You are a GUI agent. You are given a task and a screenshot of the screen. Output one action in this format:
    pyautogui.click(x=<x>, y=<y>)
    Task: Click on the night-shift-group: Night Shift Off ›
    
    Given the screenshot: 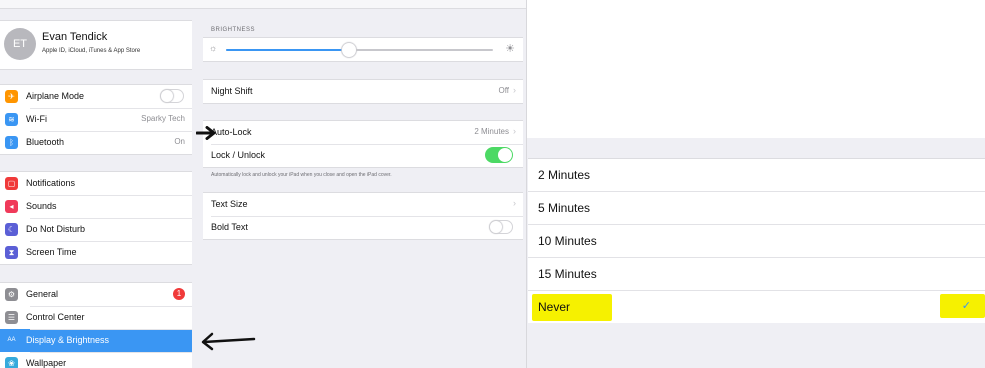 What is the action you would take?
    pyautogui.click(x=363, y=91)
    